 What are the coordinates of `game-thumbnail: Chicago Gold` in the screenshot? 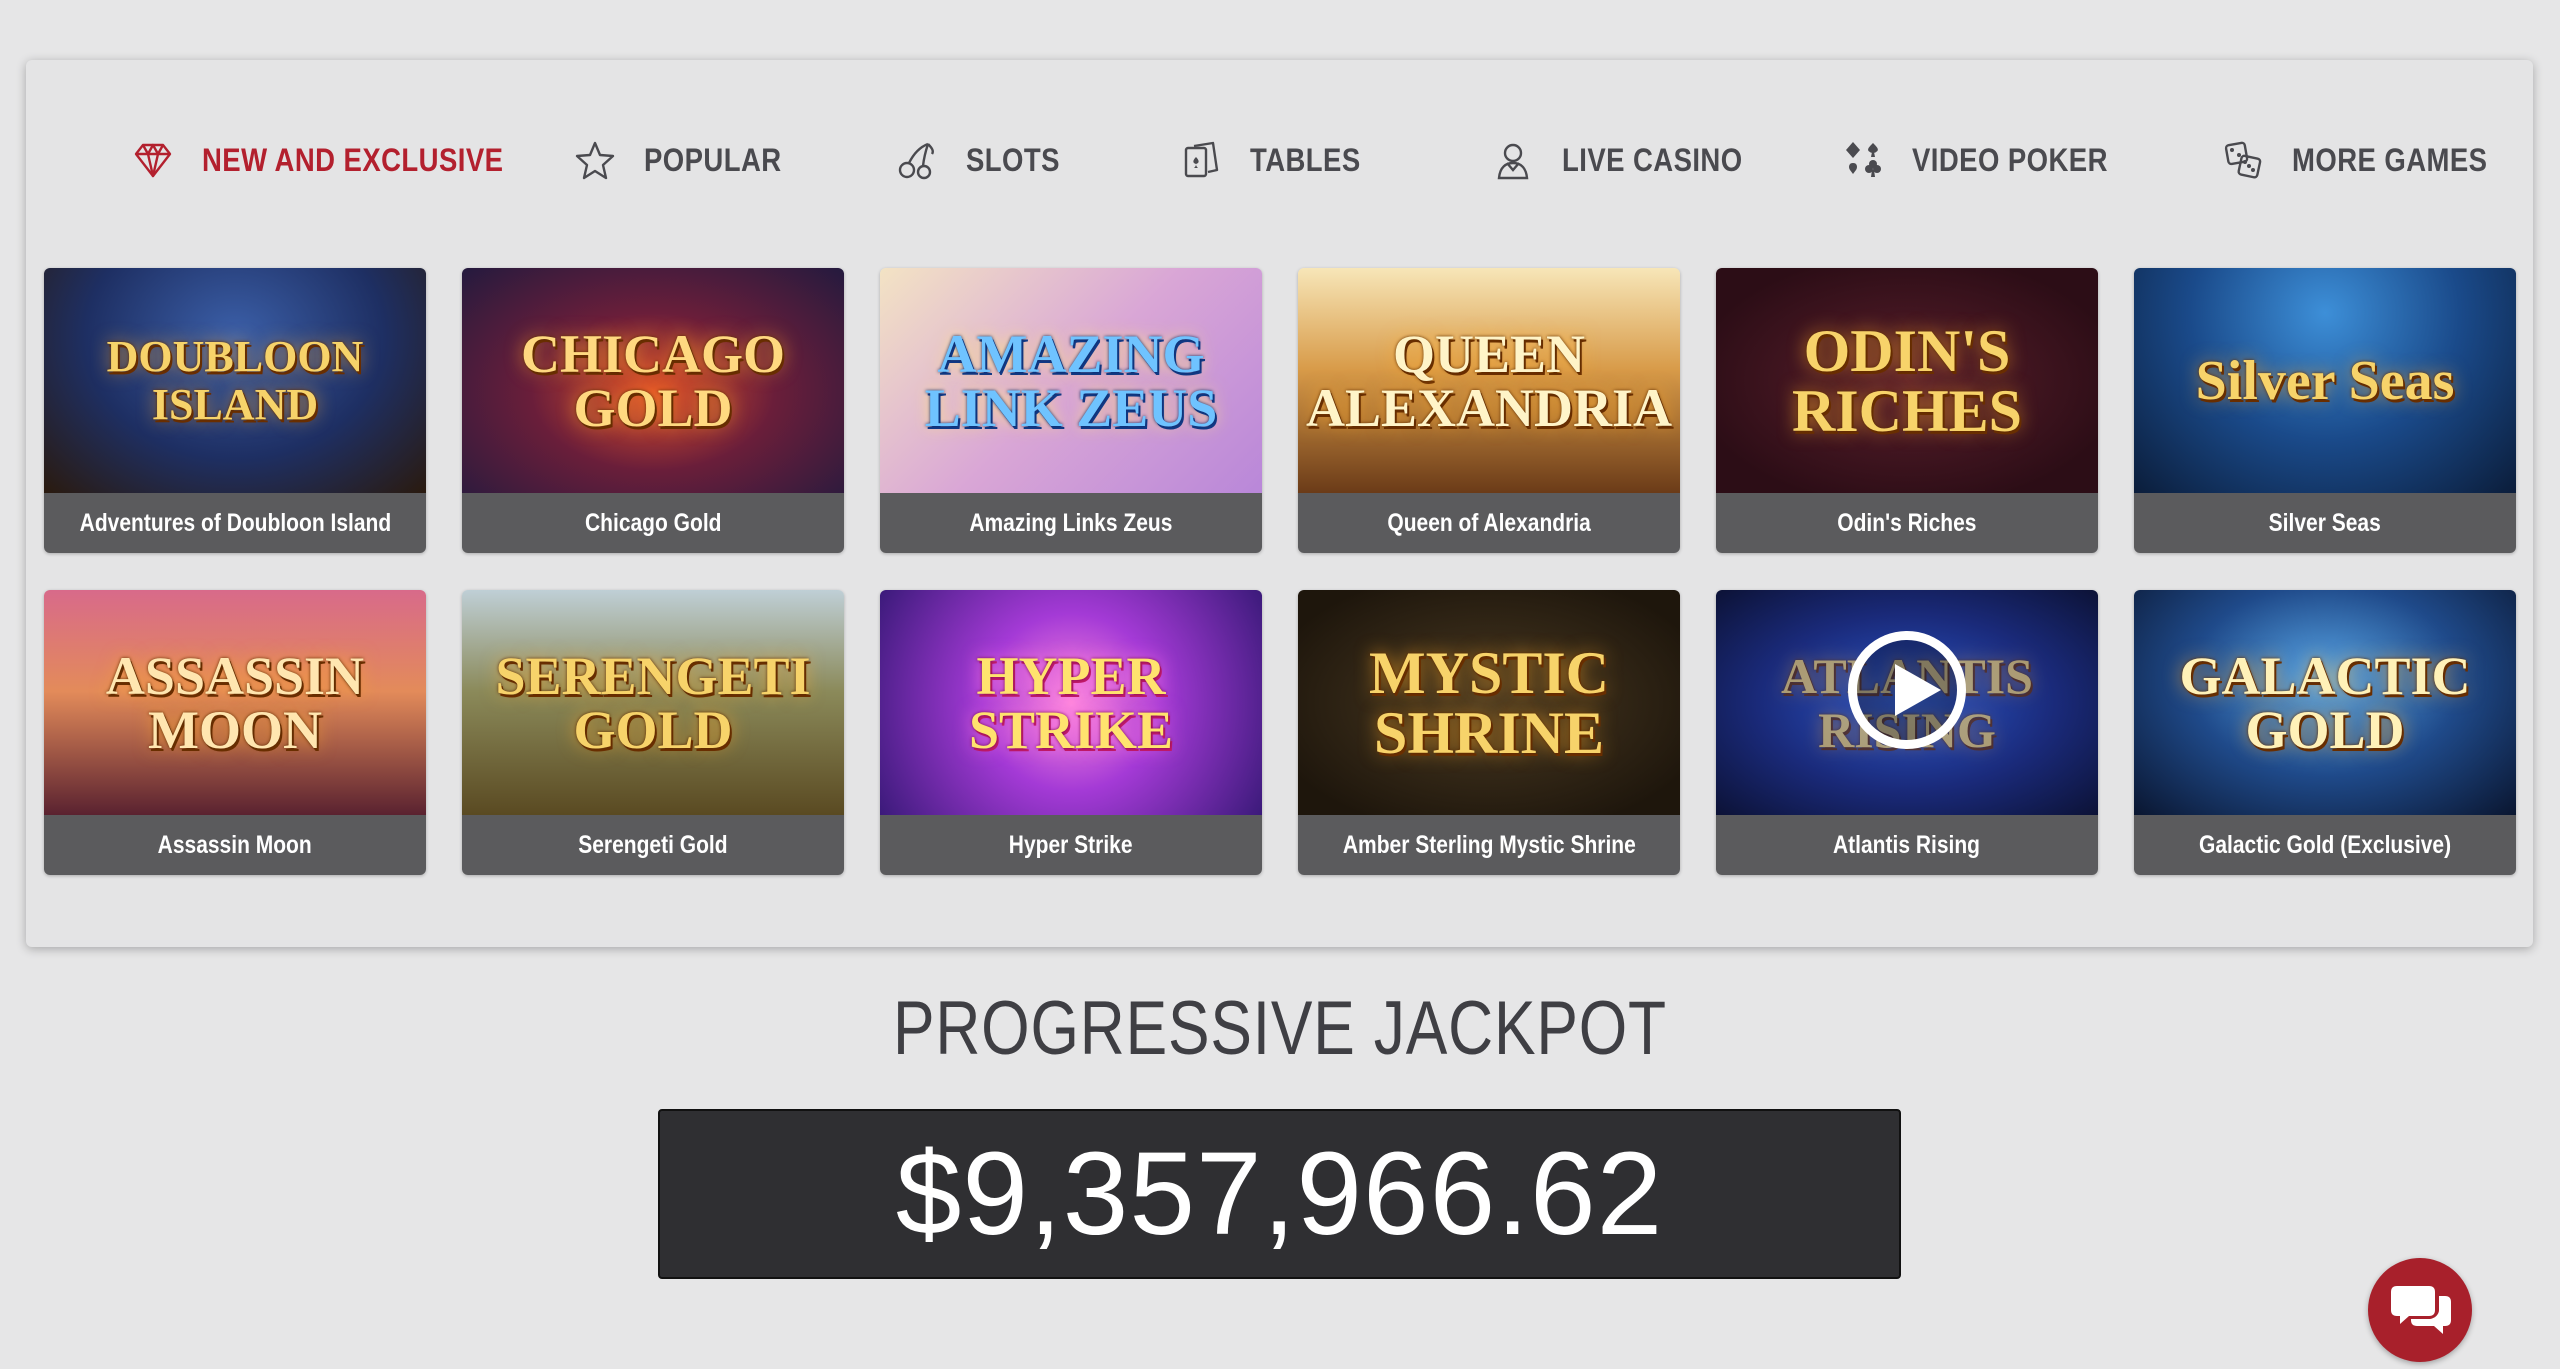 It's located at (653, 380).